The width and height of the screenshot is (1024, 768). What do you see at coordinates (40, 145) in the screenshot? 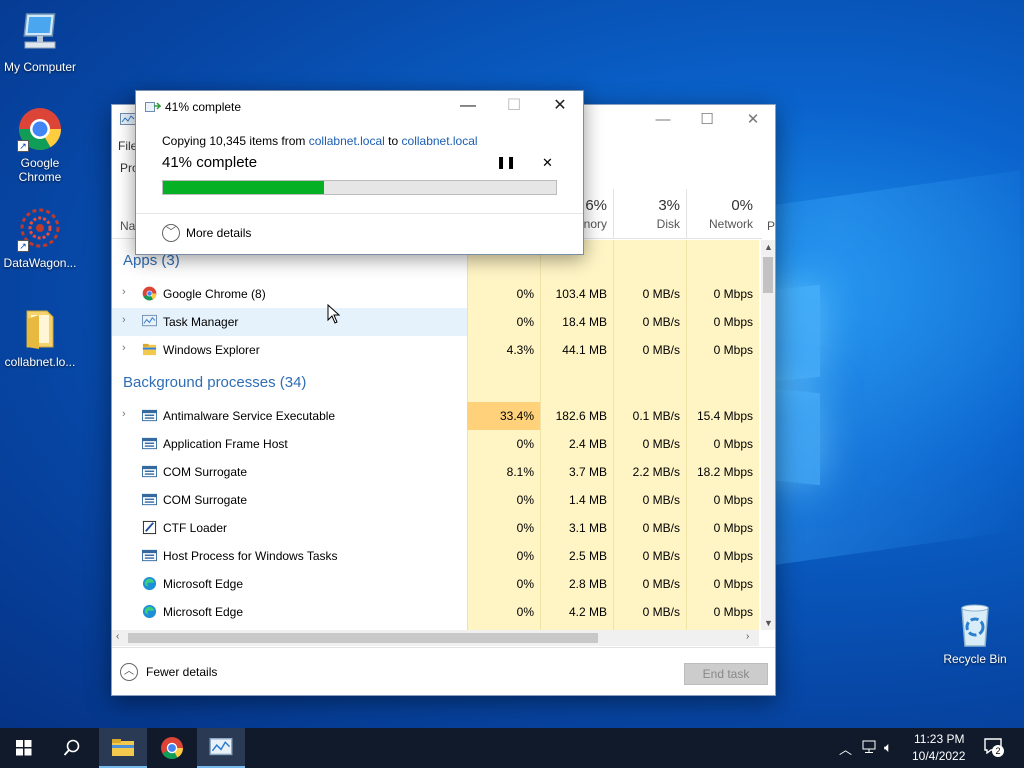
I see `desktop-icon-google-chrome: ↗ Google Chrome` at bounding box center [40, 145].